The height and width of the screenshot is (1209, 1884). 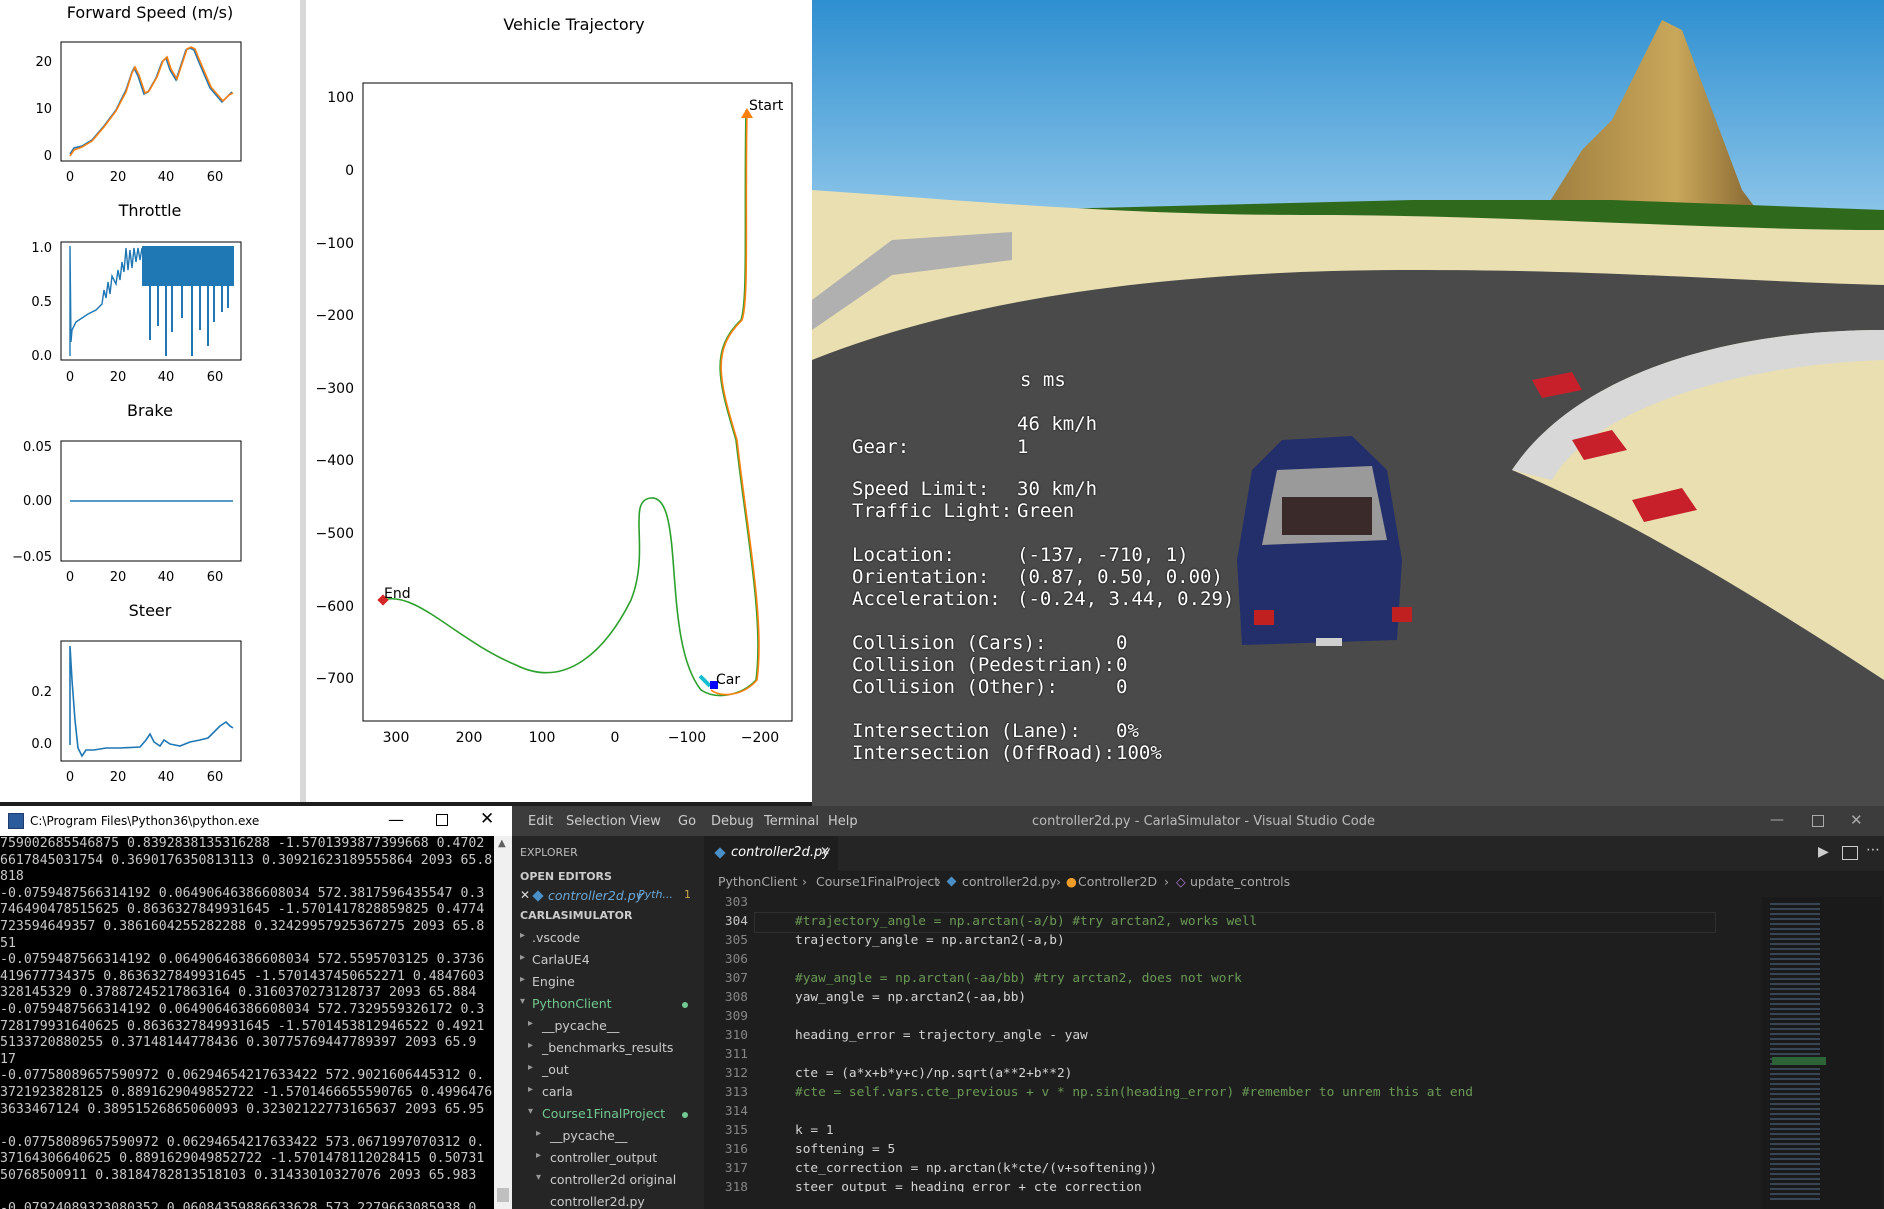 What do you see at coordinates (595, 895) in the screenshot?
I see `open-editor-item: controller2d.py` at bounding box center [595, 895].